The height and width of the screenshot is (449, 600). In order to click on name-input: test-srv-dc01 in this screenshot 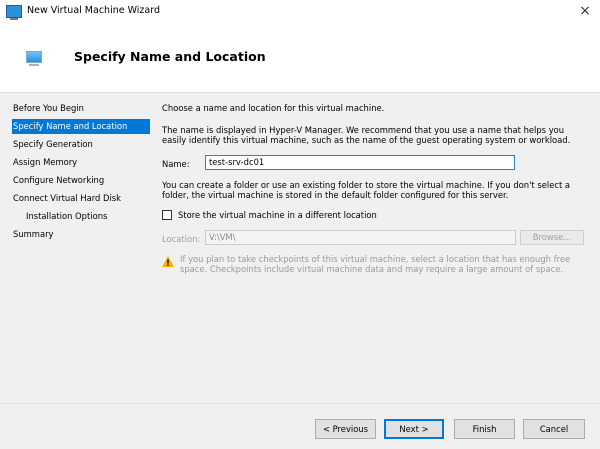, I will do `click(360, 162)`.